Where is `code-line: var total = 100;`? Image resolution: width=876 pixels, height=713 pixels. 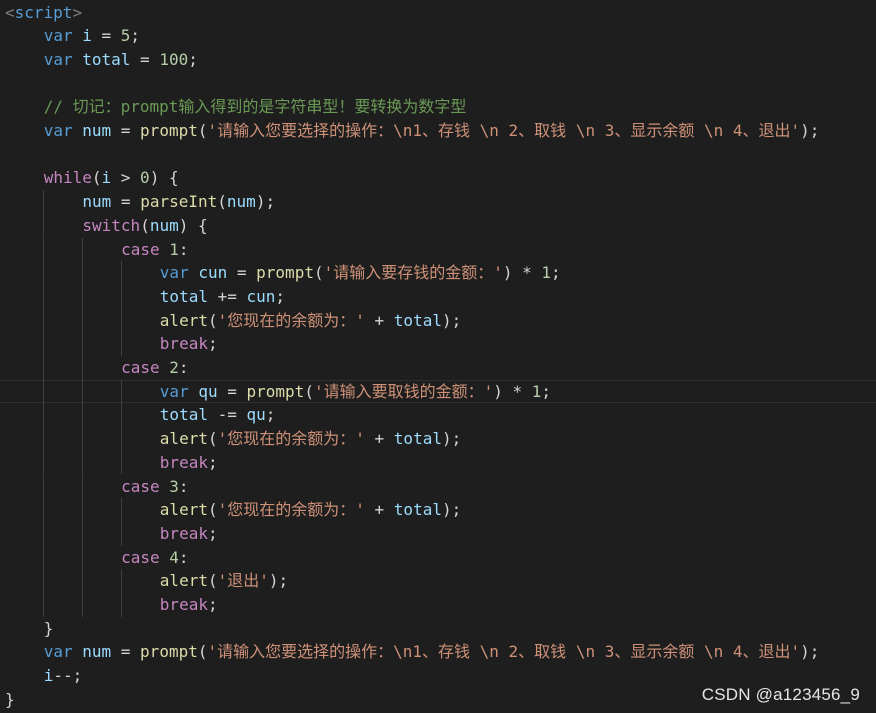 code-line: var total = 100; is located at coordinates (438, 60).